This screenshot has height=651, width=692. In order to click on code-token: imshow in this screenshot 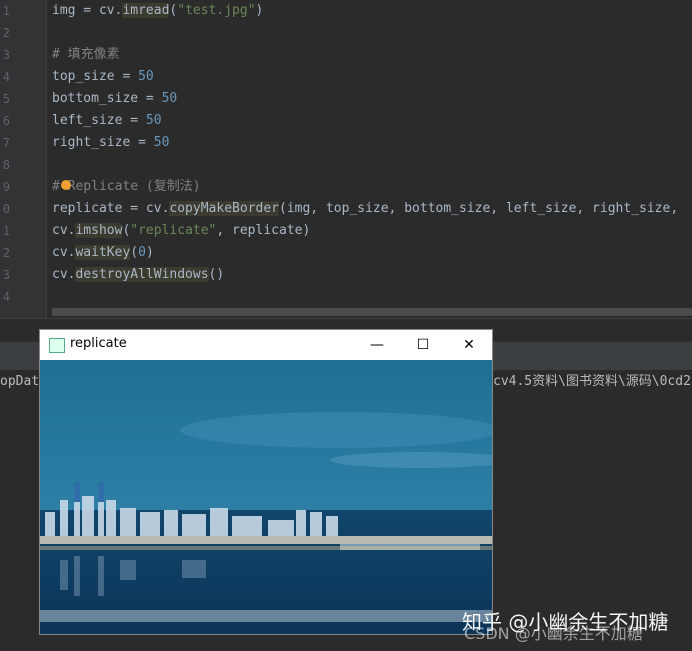, I will do `click(99, 230)`.